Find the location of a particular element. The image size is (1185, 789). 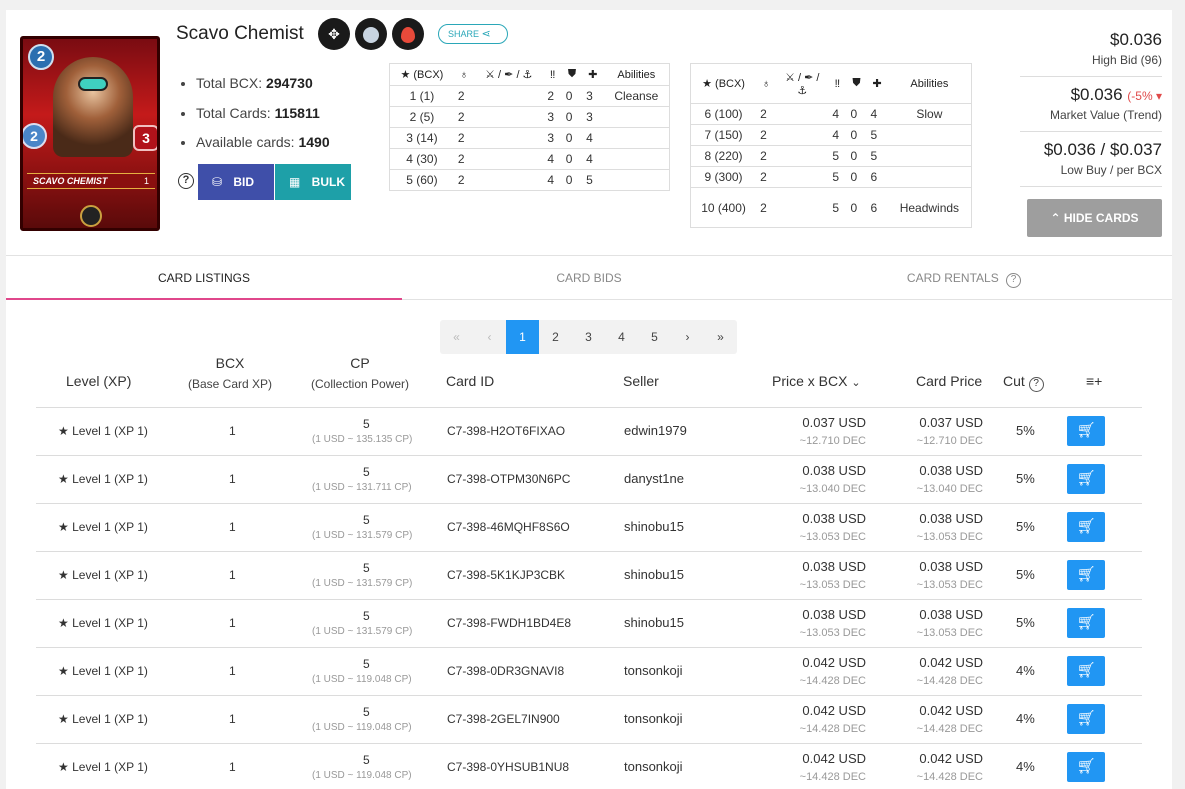

tab-card-listings: CARD LISTINGS is located at coordinates (204, 278).